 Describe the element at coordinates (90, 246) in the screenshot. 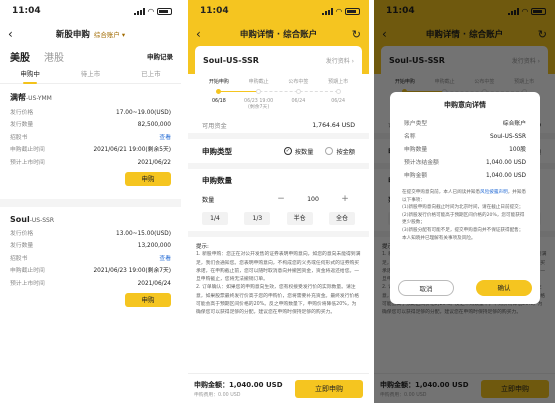

I see `issue-quantity-row: 发行数量 13,200,000` at that location.